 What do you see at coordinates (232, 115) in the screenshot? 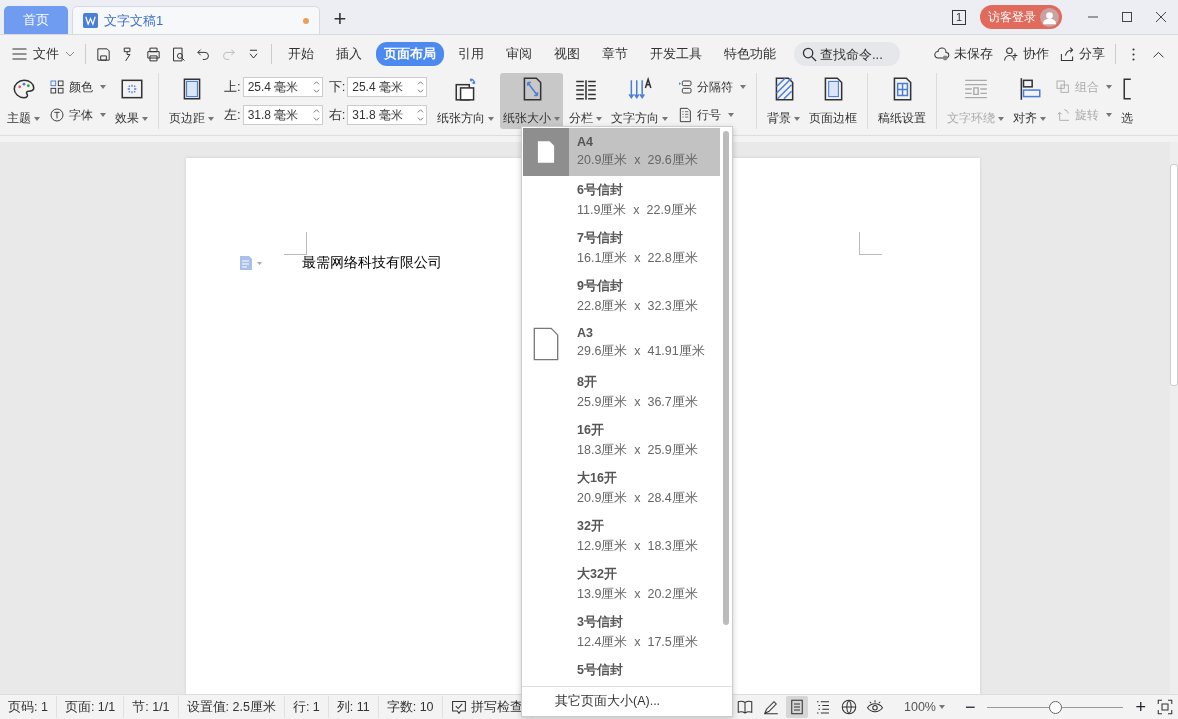
I see `margin-label: 左:` at bounding box center [232, 115].